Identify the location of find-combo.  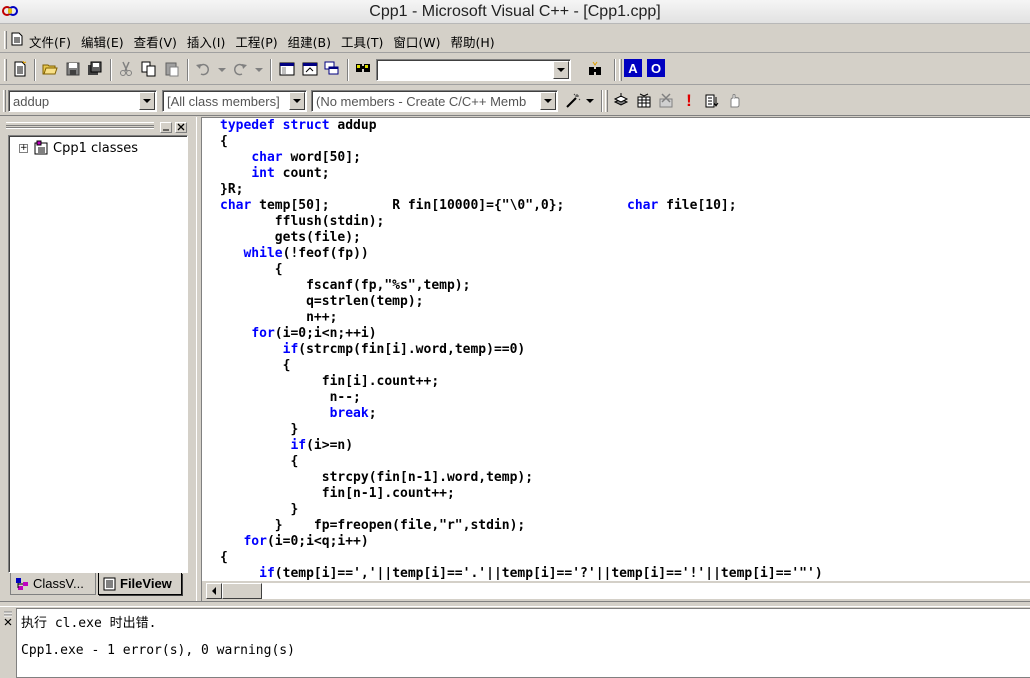
(473, 70).